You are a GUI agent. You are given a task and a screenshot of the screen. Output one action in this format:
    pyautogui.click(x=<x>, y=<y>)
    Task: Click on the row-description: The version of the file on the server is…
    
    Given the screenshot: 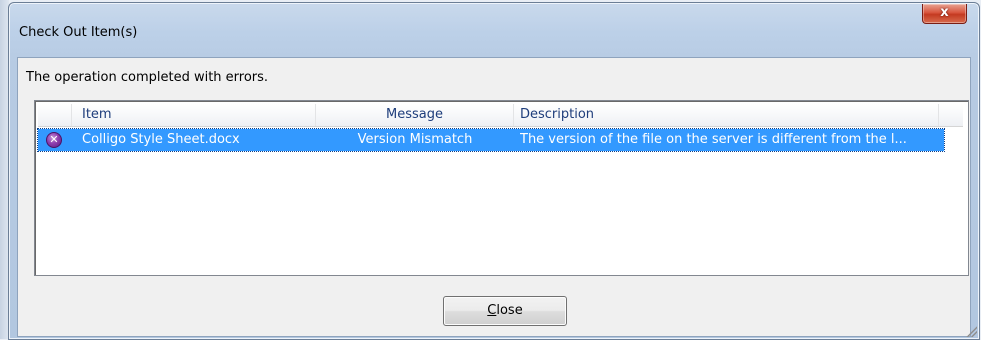 What is the action you would take?
    pyautogui.click(x=713, y=139)
    